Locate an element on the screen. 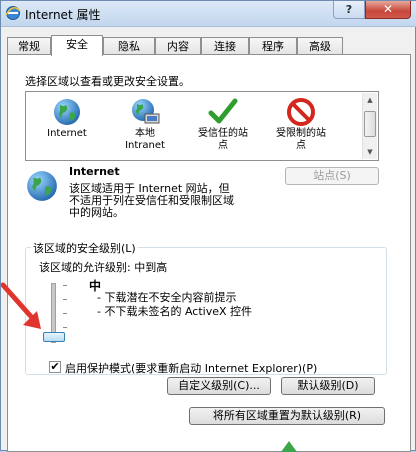 The image size is (416, 452). ie-app-icon is located at coordinates (13, 13).